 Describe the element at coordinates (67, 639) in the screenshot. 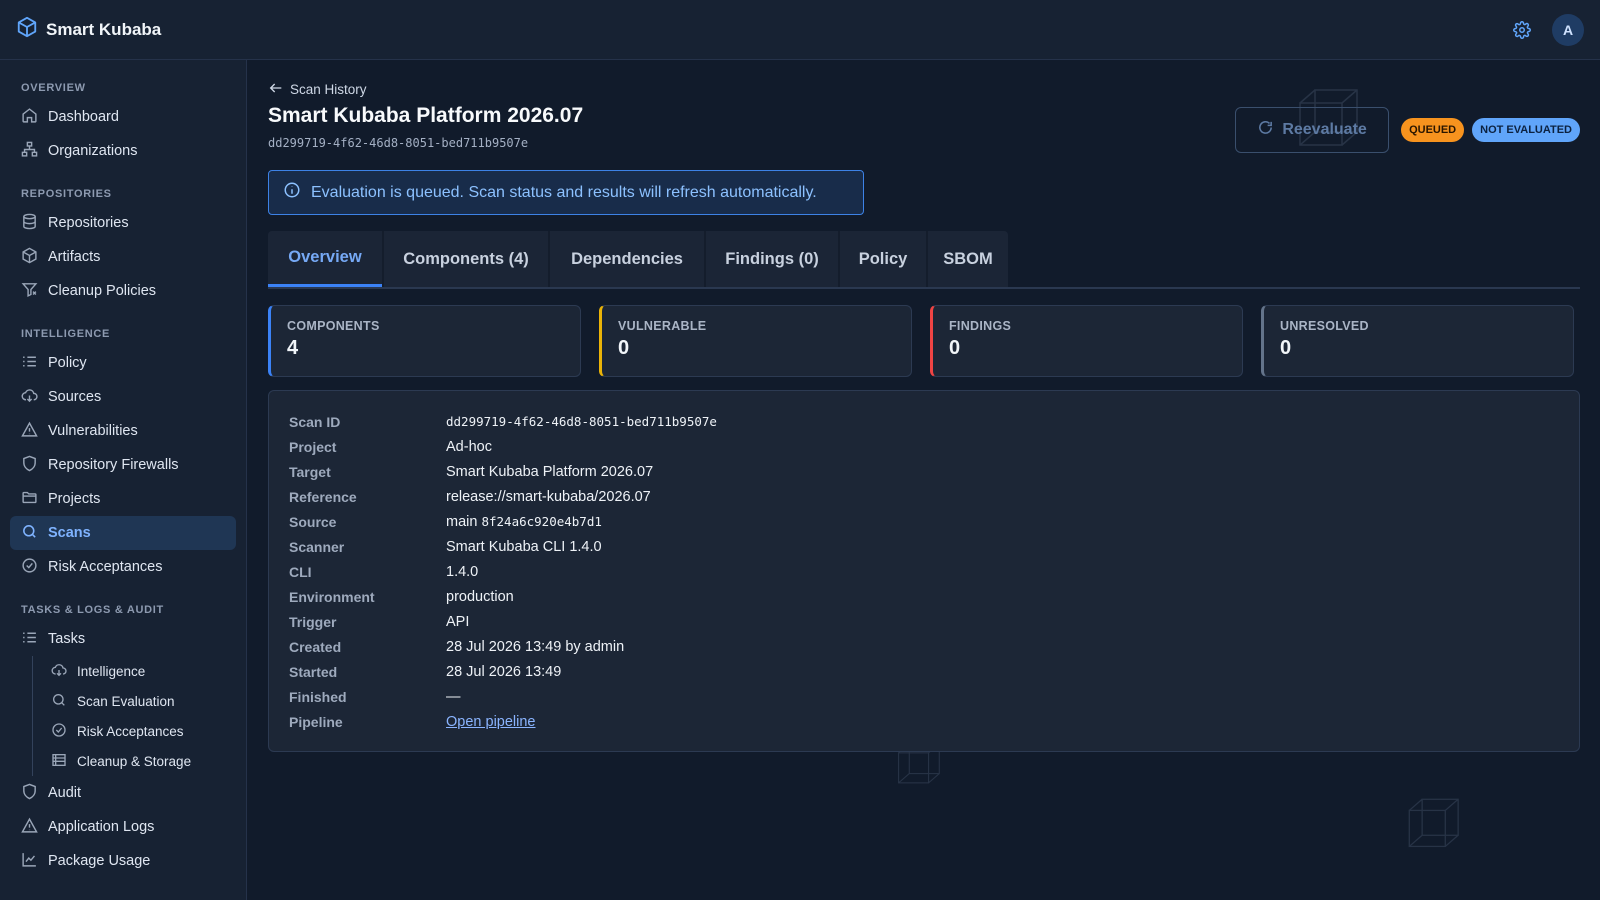

I see `sidebar-item-label: Tasks` at that location.